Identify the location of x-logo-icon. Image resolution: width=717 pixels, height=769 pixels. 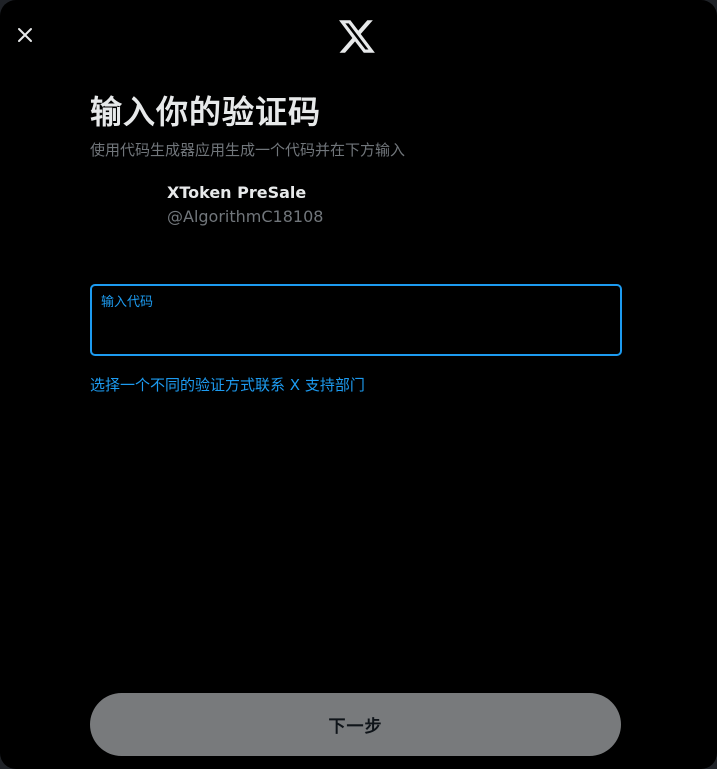
(357, 36).